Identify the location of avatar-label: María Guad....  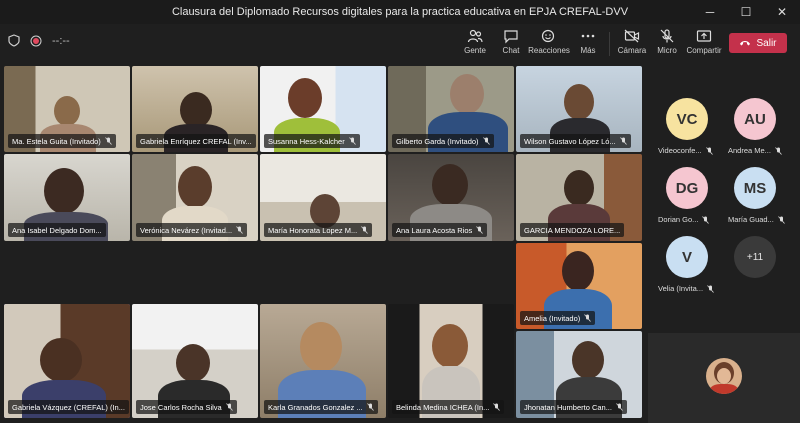
(756, 219).